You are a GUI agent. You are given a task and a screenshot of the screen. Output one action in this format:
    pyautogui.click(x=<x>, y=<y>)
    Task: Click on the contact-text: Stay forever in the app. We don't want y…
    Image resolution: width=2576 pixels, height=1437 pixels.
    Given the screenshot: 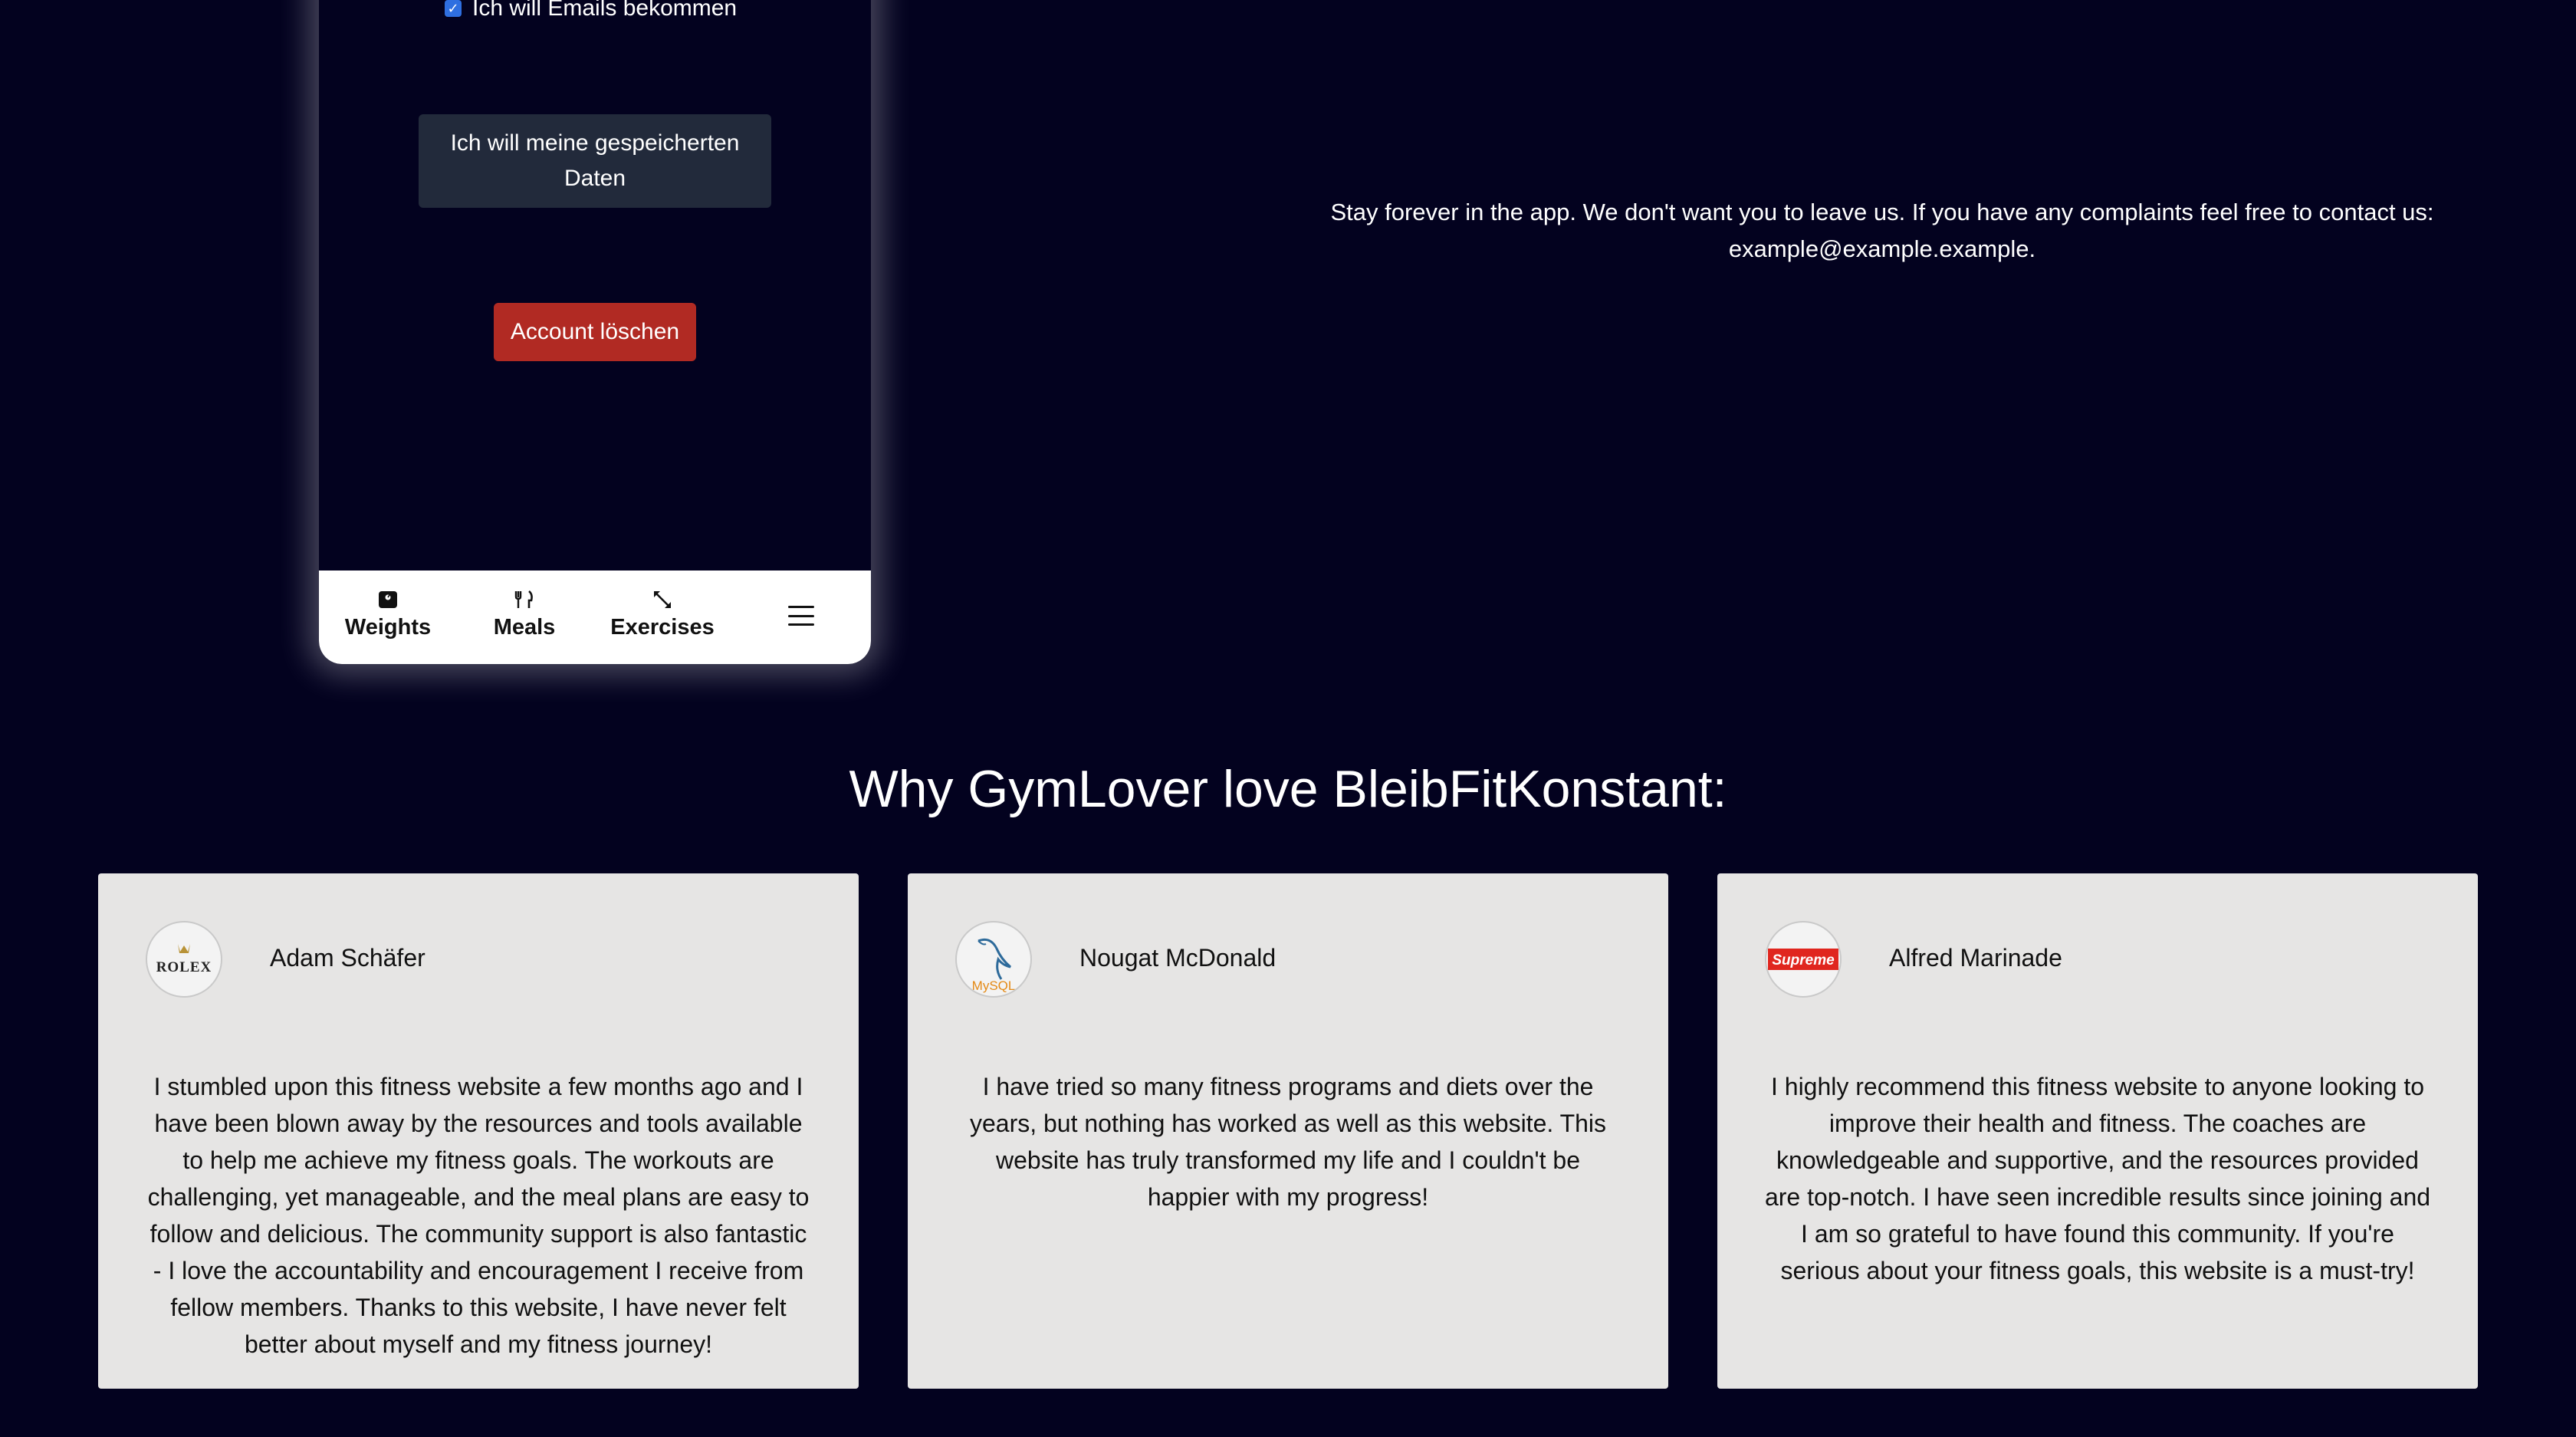 What is the action you would take?
    pyautogui.click(x=1882, y=230)
    